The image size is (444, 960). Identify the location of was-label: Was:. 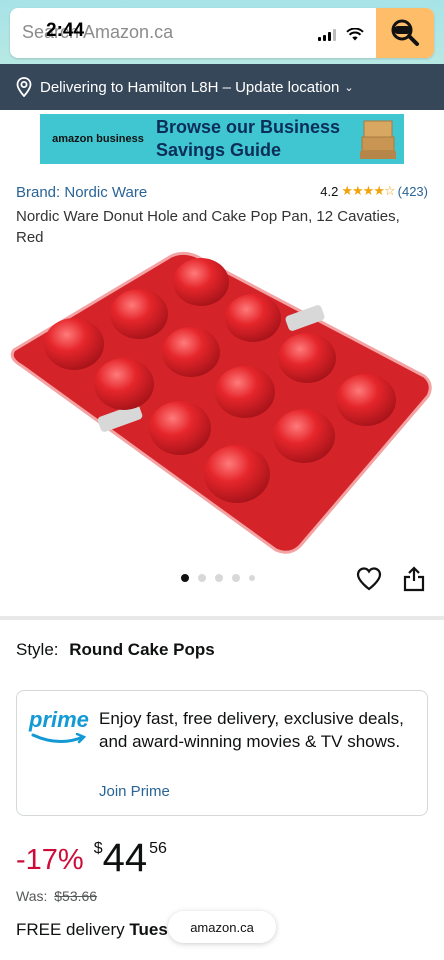
(32, 896).